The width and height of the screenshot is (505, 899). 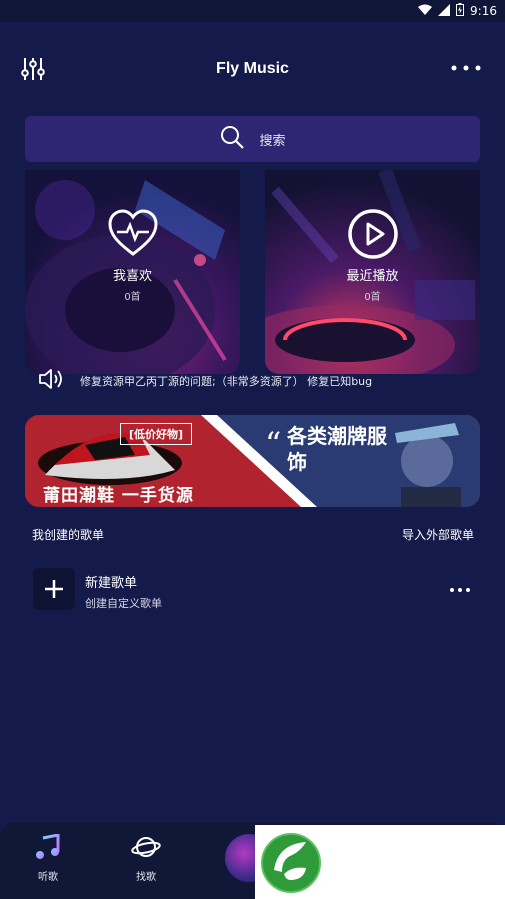 I want to click on favorites-count: 0首, so click(x=132, y=297).